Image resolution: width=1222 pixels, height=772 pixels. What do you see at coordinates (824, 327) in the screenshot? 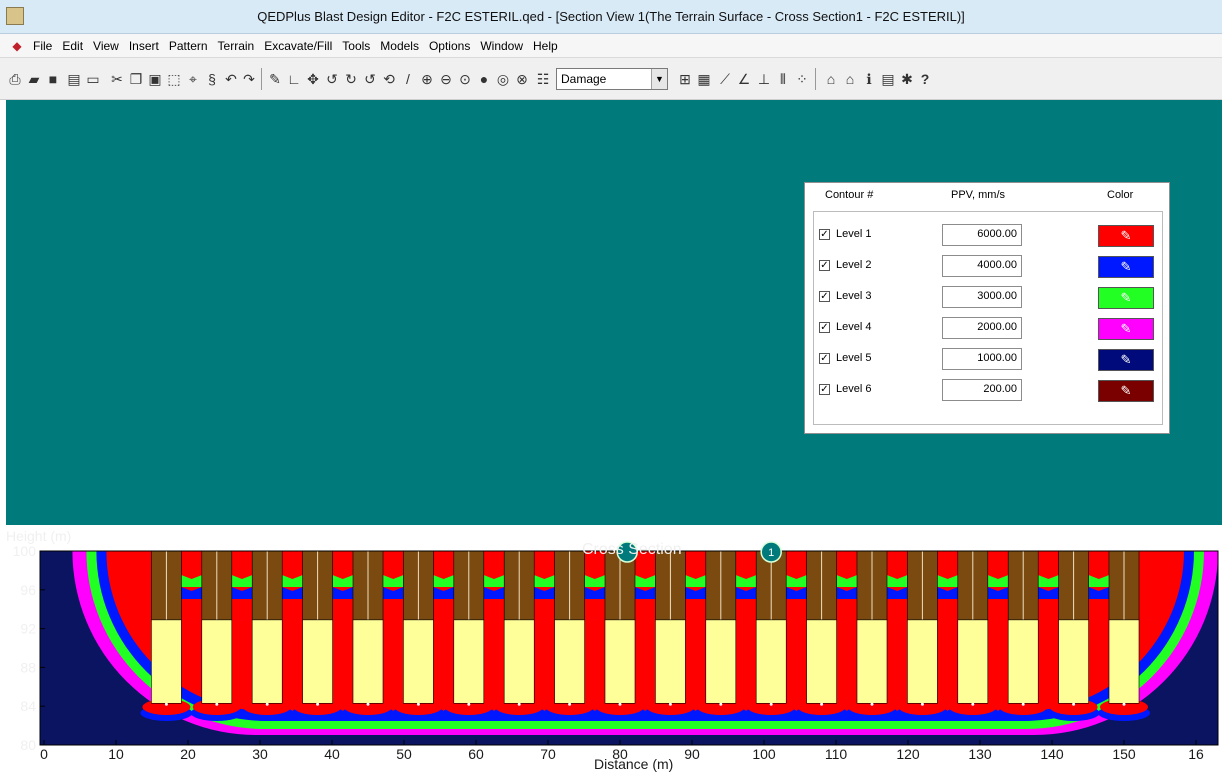
I see `level-4-checkbox: ✓` at bounding box center [824, 327].